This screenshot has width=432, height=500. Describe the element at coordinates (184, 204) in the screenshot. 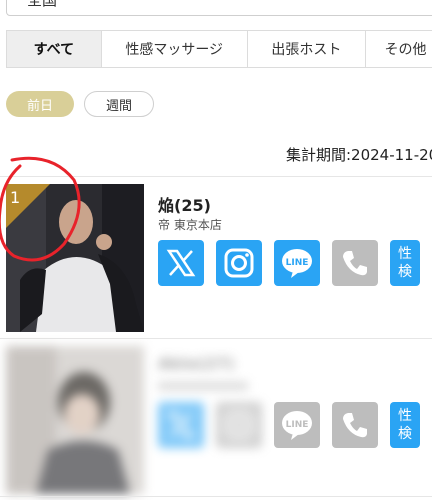

I see `cast-name: 焔(25)` at that location.